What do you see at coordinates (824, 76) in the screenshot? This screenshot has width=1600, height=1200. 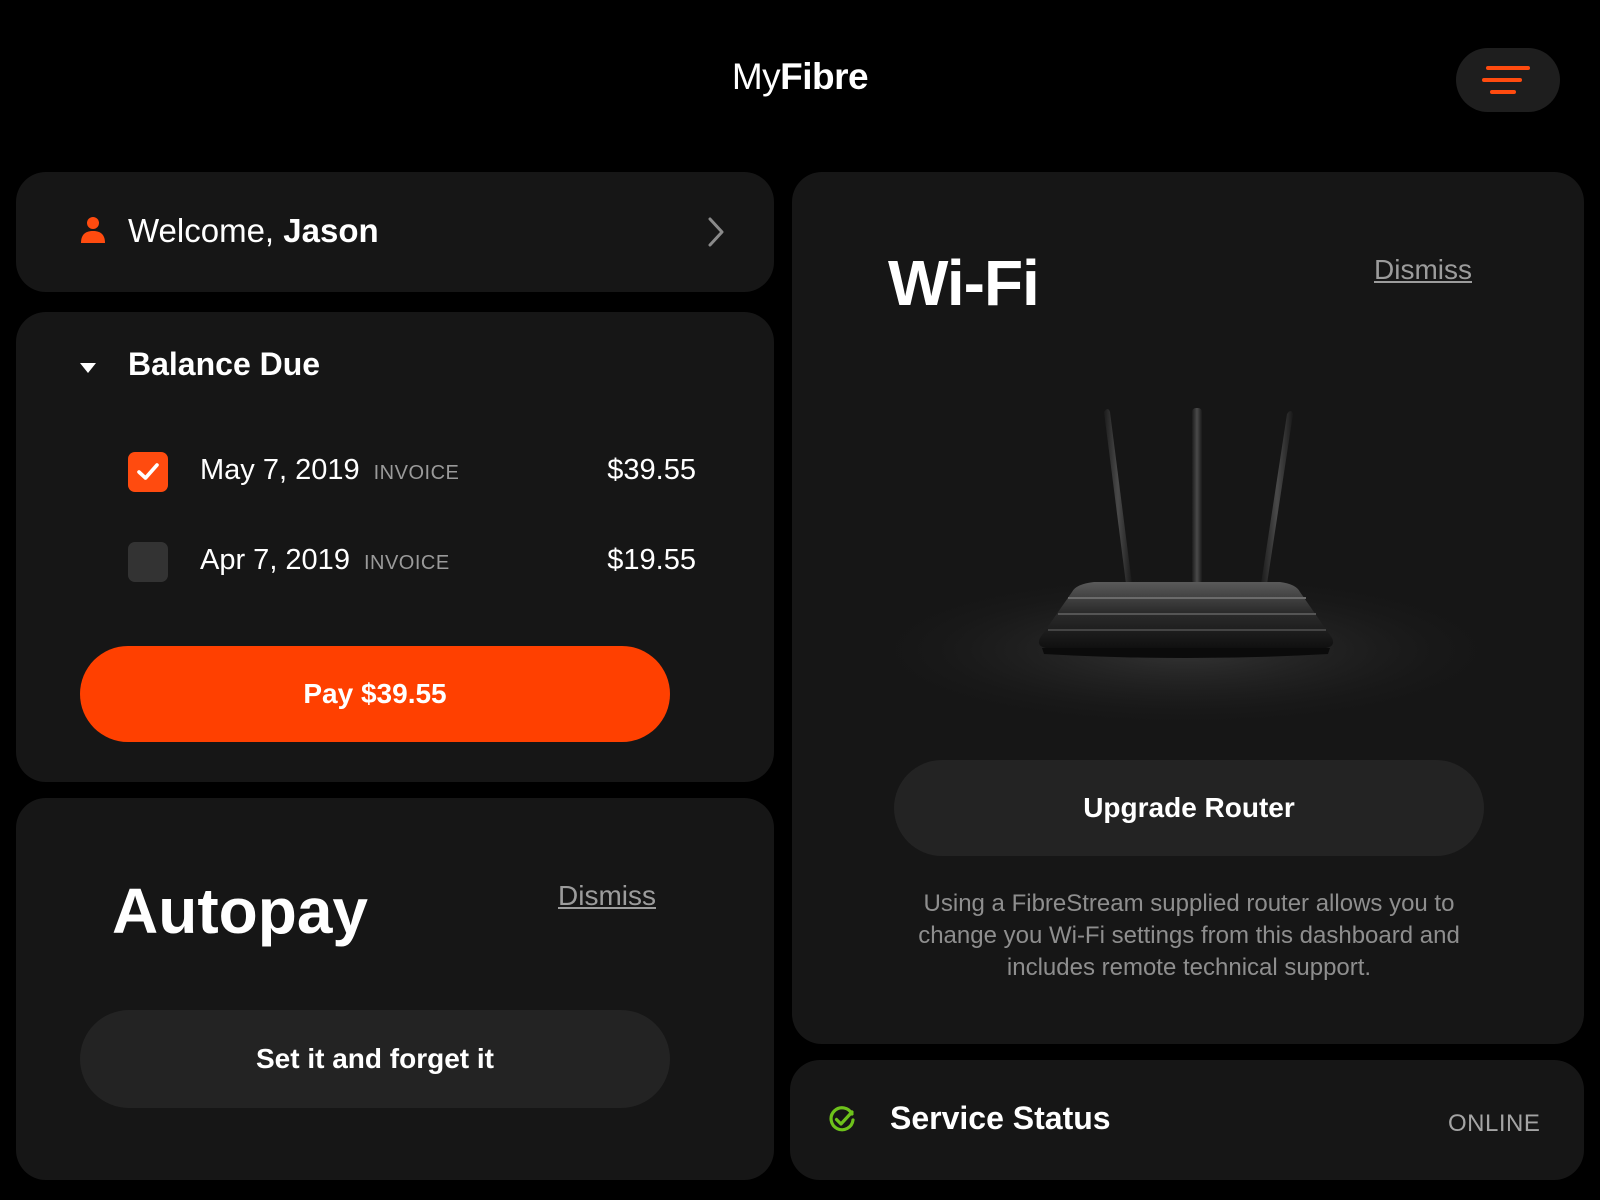 I see `brand-bold: Fibre` at bounding box center [824, 76].